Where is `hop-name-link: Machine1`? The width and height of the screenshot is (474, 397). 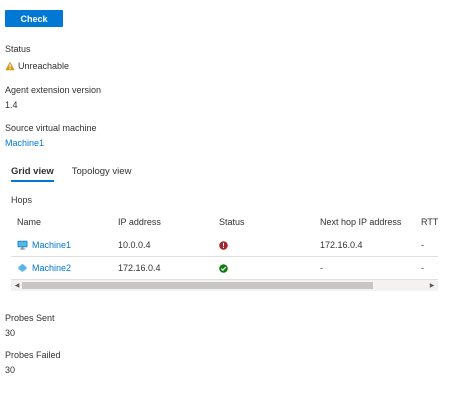 hop-name-link: Machine1 is located at coordinates (51, 245).